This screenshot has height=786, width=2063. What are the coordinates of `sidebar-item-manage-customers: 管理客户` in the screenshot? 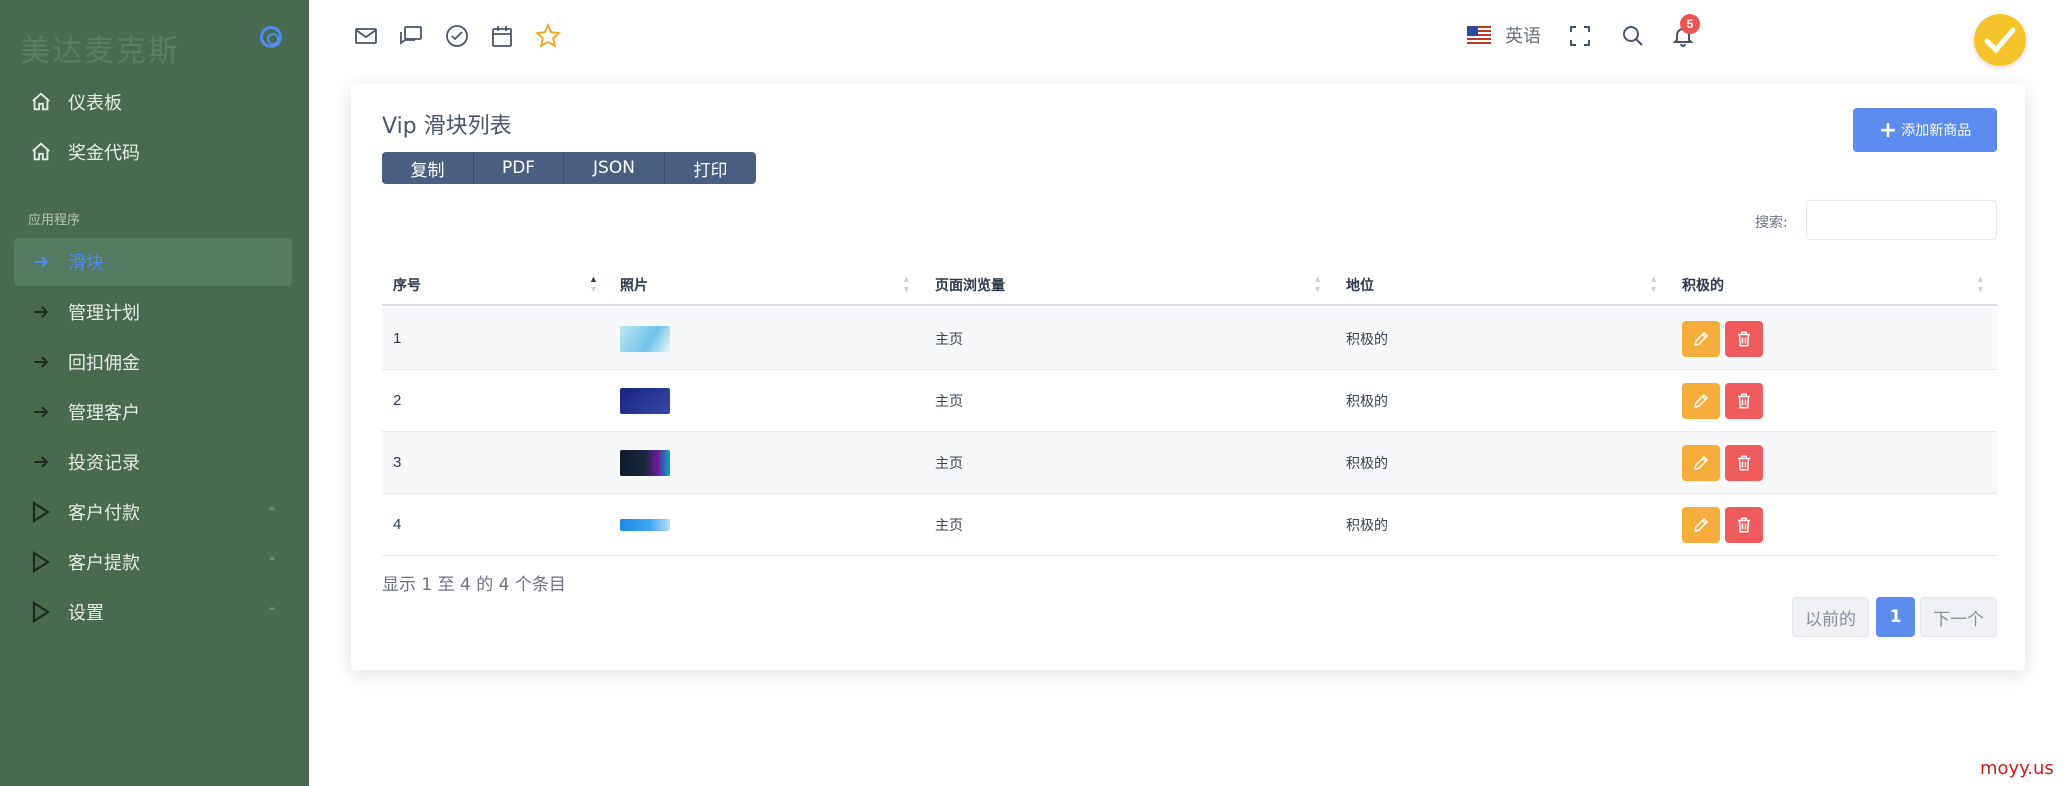 It's located at (153, 412).